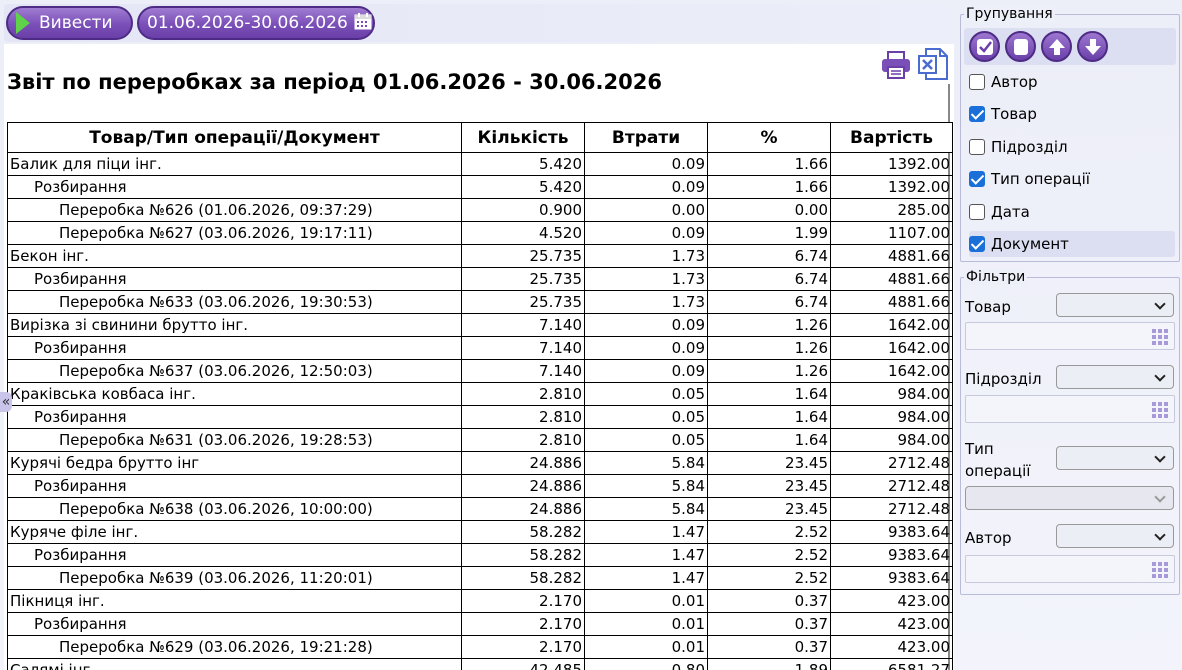  What do you see at coordinates (1072, 244) in the screenshot?
I see `grouping-option: Документ` at bounding box center [1072, 244].